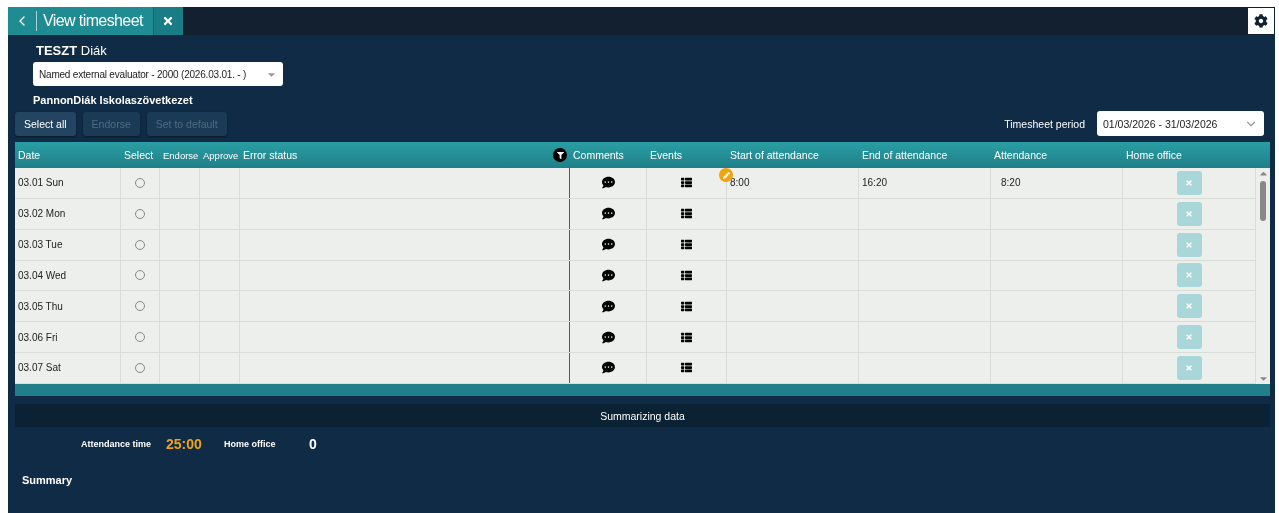  I want to click on column-header: Error status, so click(270, 155).